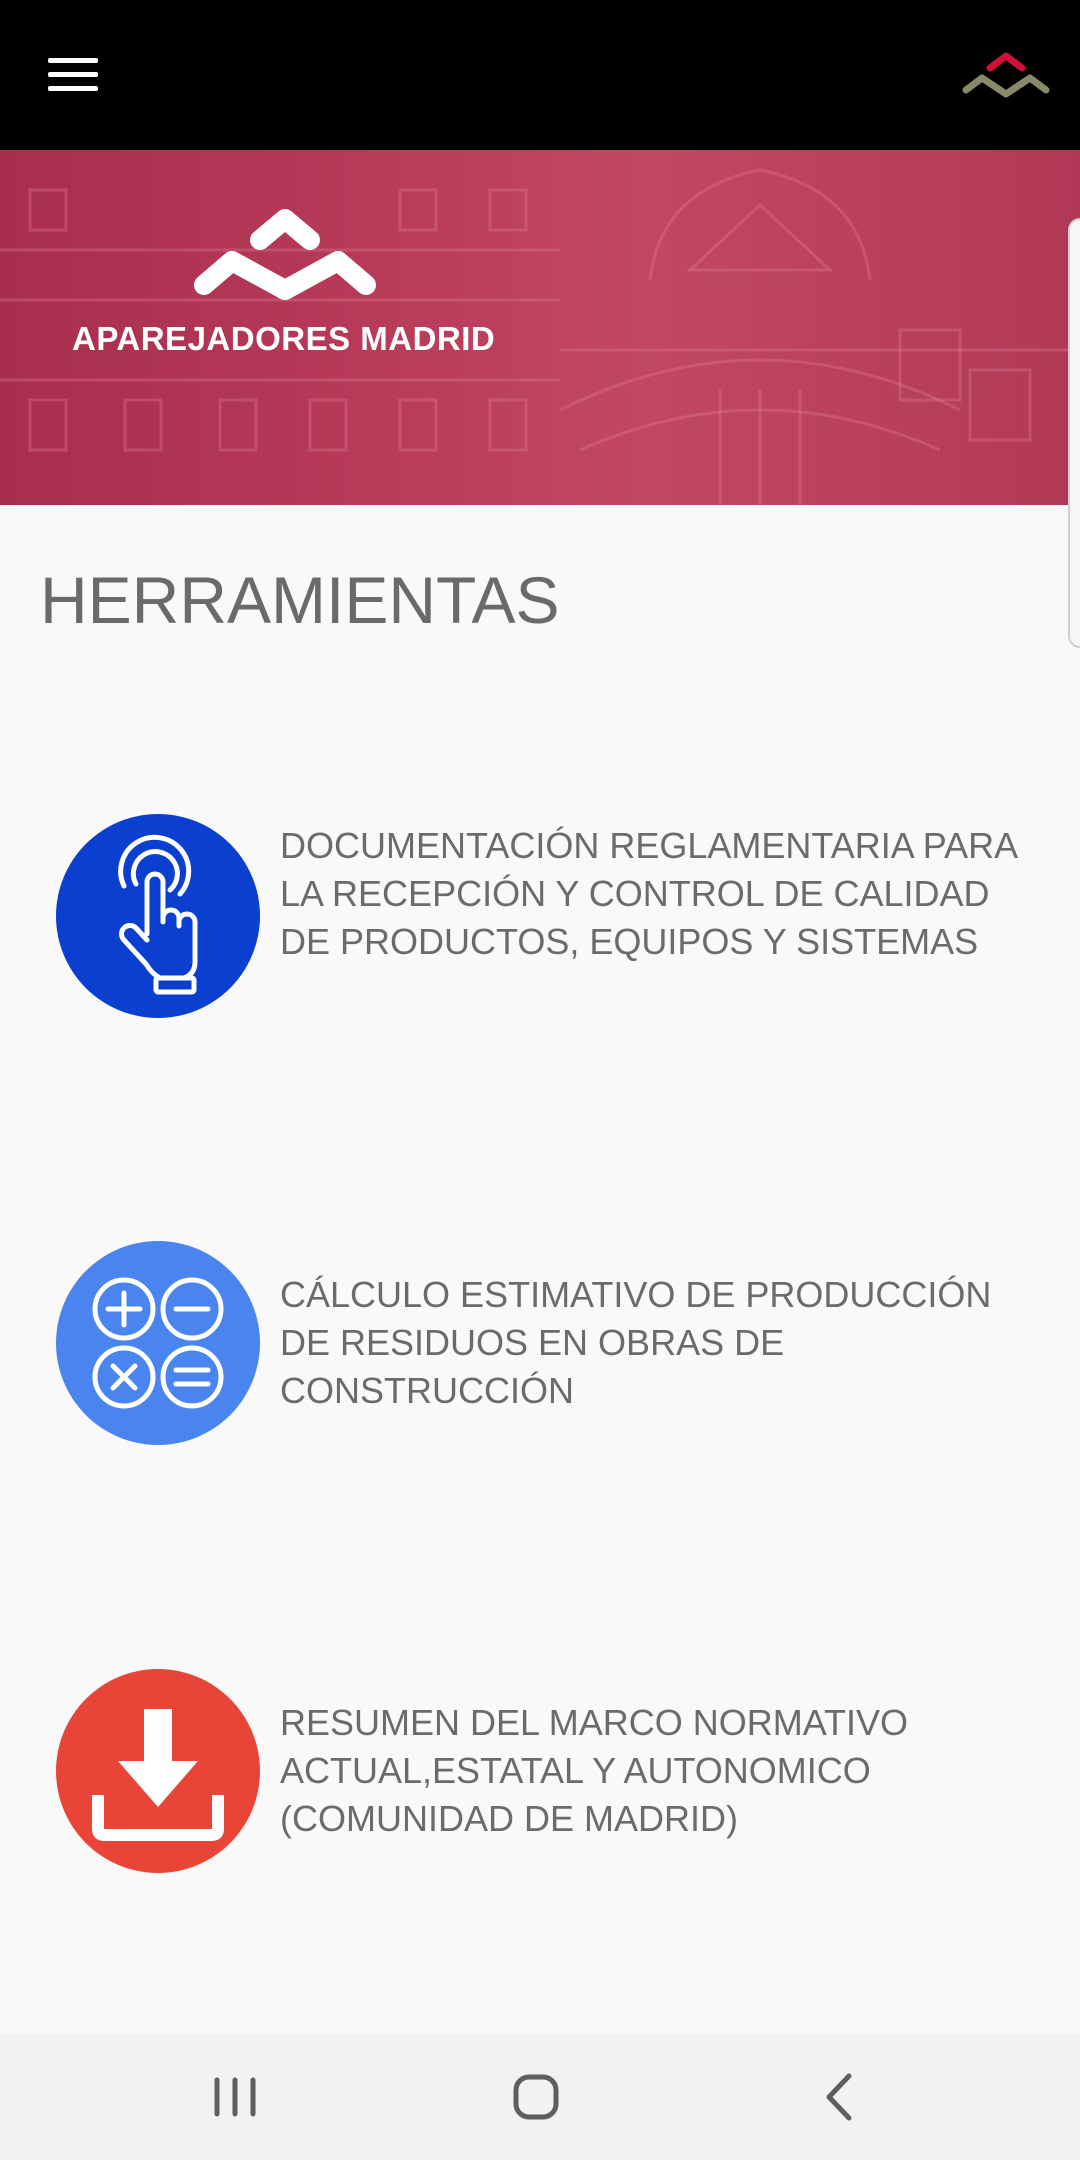 The width and height of the screenshot is (1080, 2160). What do you see at coordinates (158, 1771) in the screenshot?
I see `download-icon` at bounding box center [158, 1771].